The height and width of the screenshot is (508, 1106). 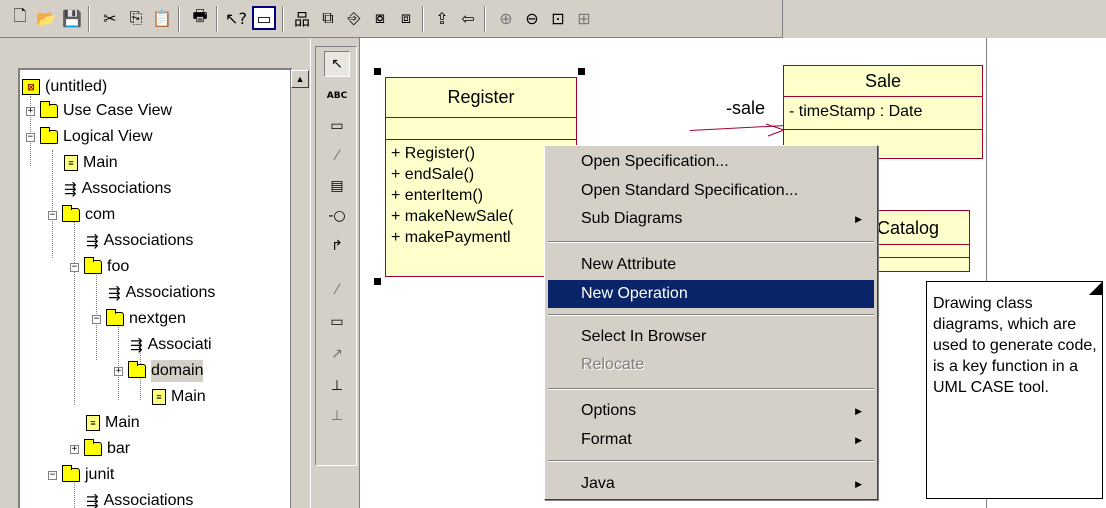 I want to click on tree-item-domain: + domain, so click(x=159, y=371).